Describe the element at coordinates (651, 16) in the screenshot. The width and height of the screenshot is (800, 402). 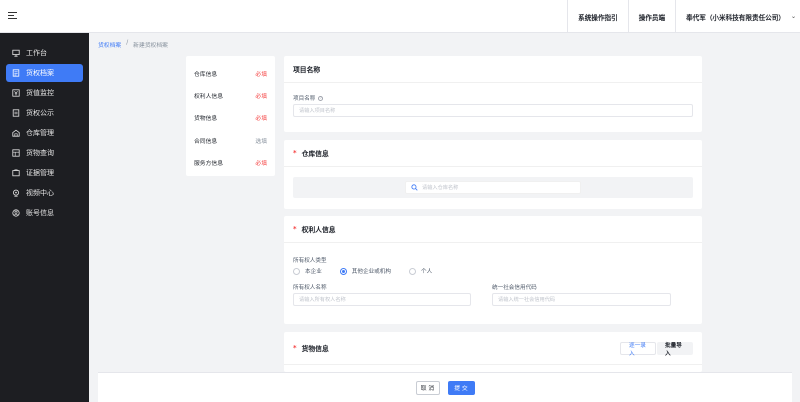
I see `role-switch: 操作员端` at that location.